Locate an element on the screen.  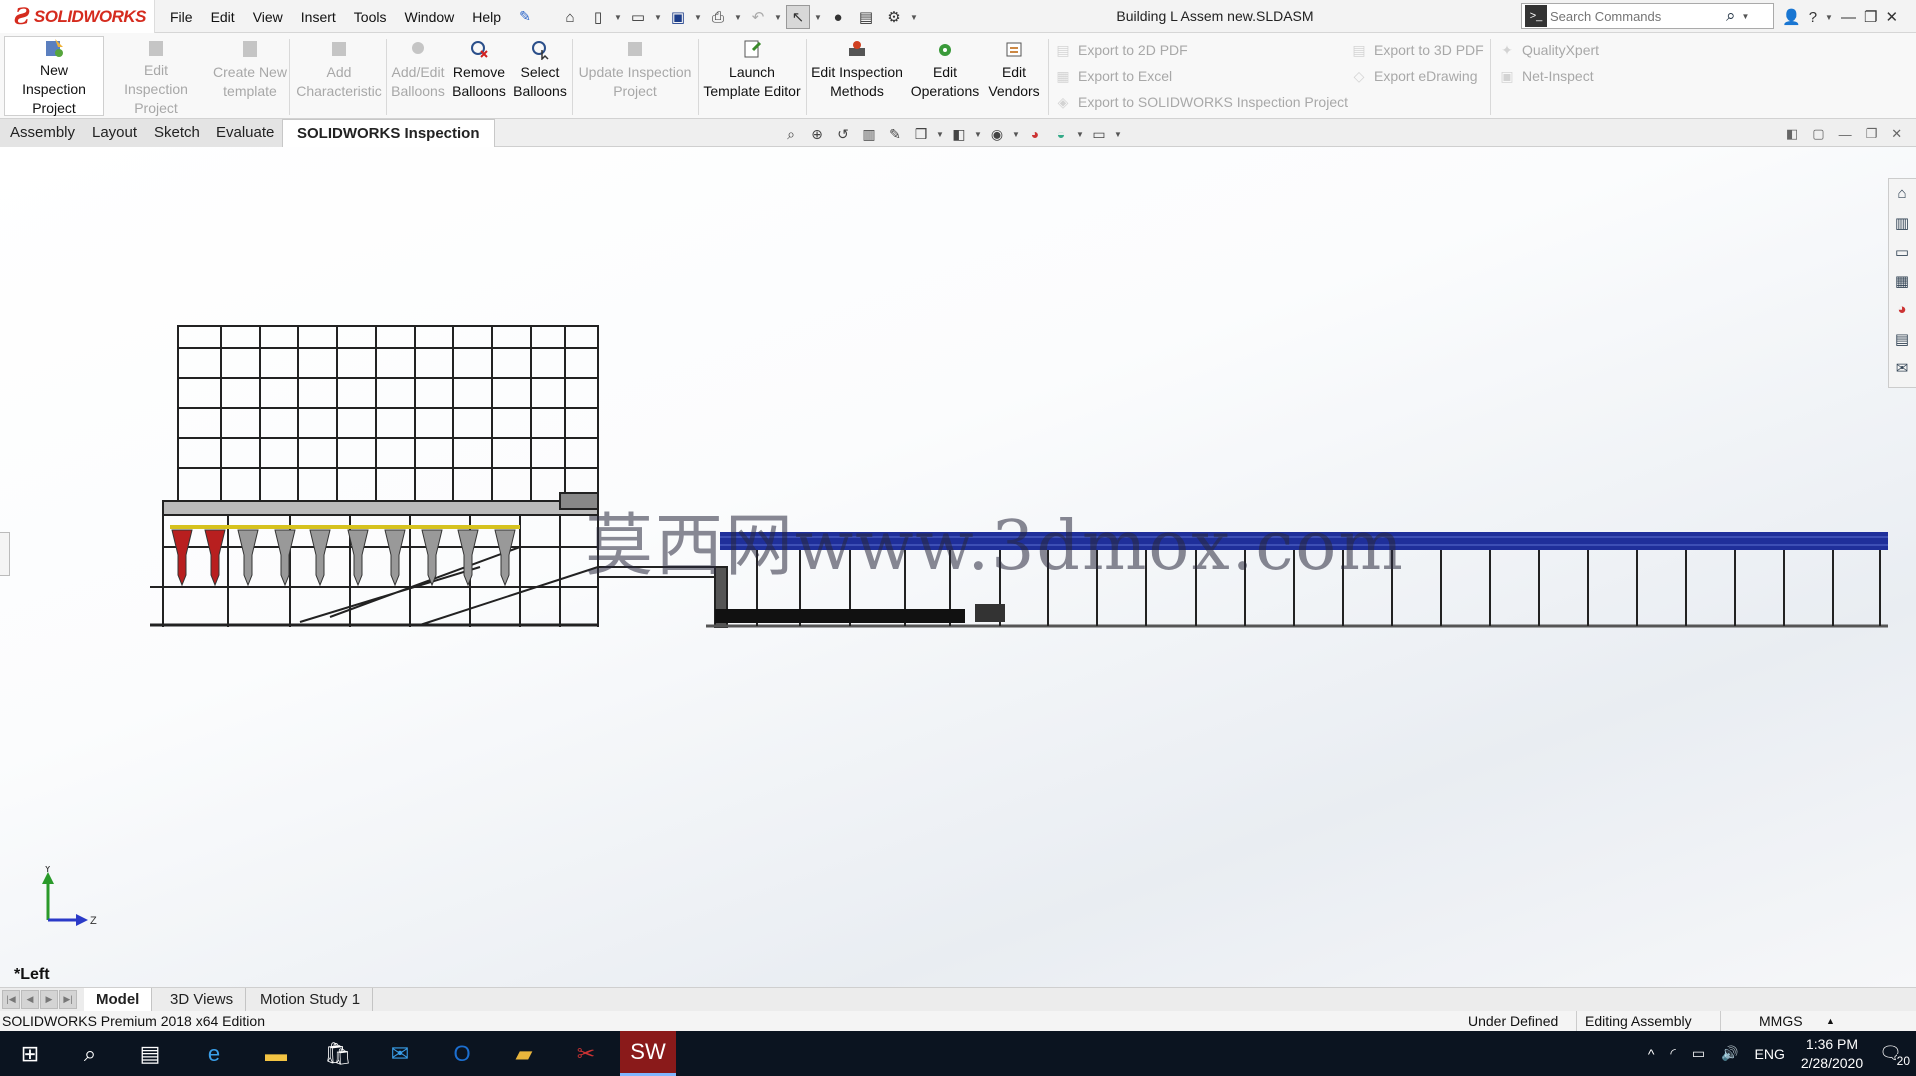
remove-balloons-button: Remove Balloons is located at coordinates (479, 76).